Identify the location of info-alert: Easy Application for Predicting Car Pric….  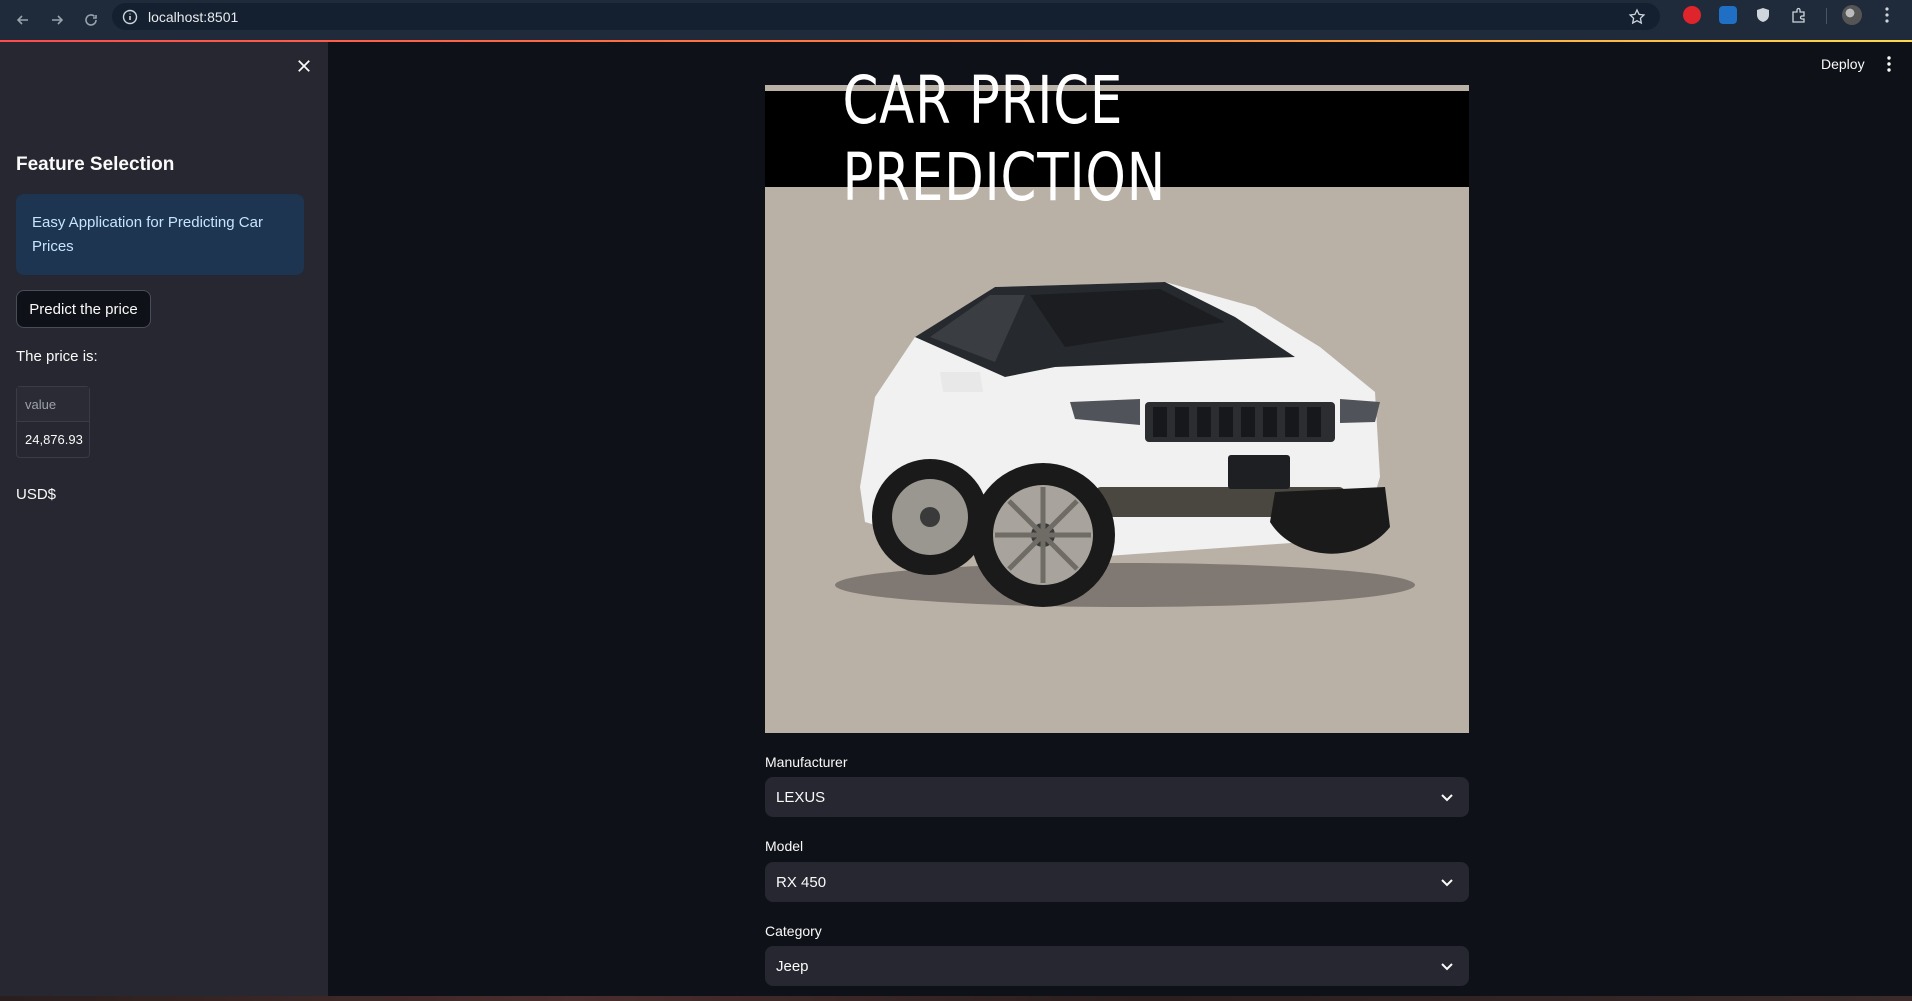
(160, 234).